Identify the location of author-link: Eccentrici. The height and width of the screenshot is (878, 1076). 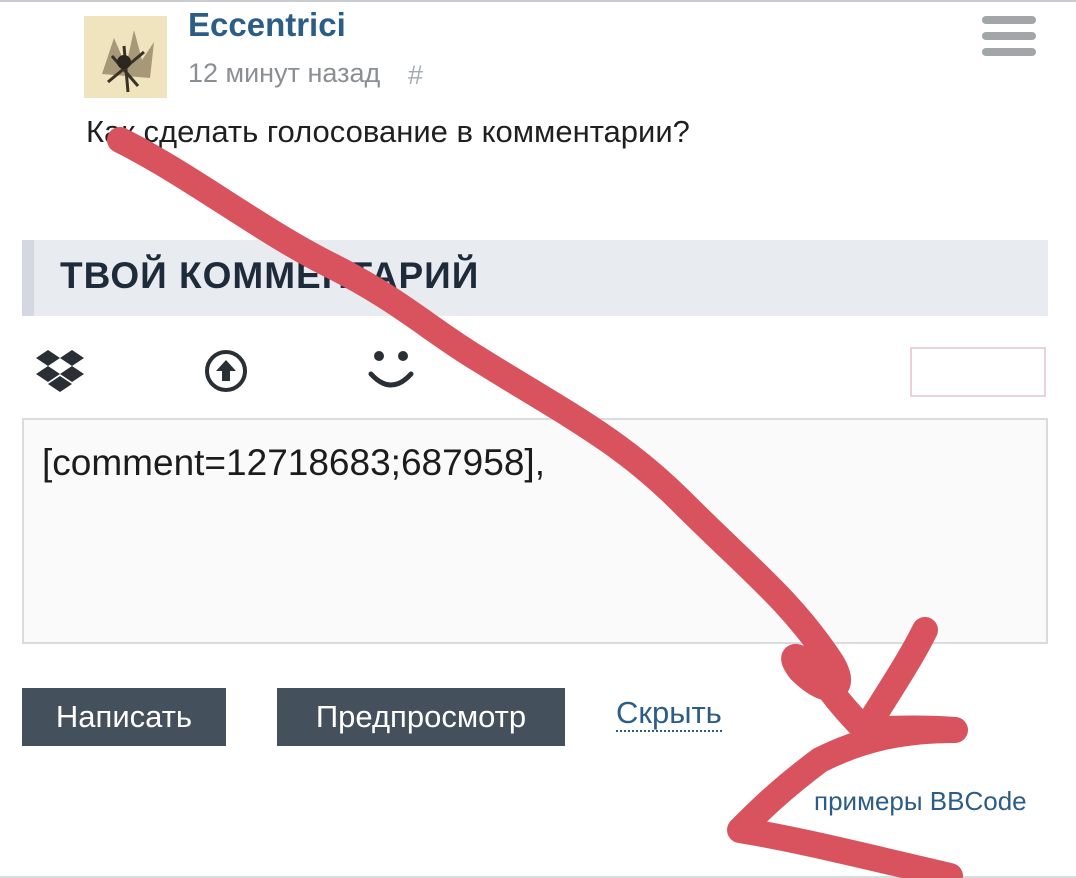
(267, 25).